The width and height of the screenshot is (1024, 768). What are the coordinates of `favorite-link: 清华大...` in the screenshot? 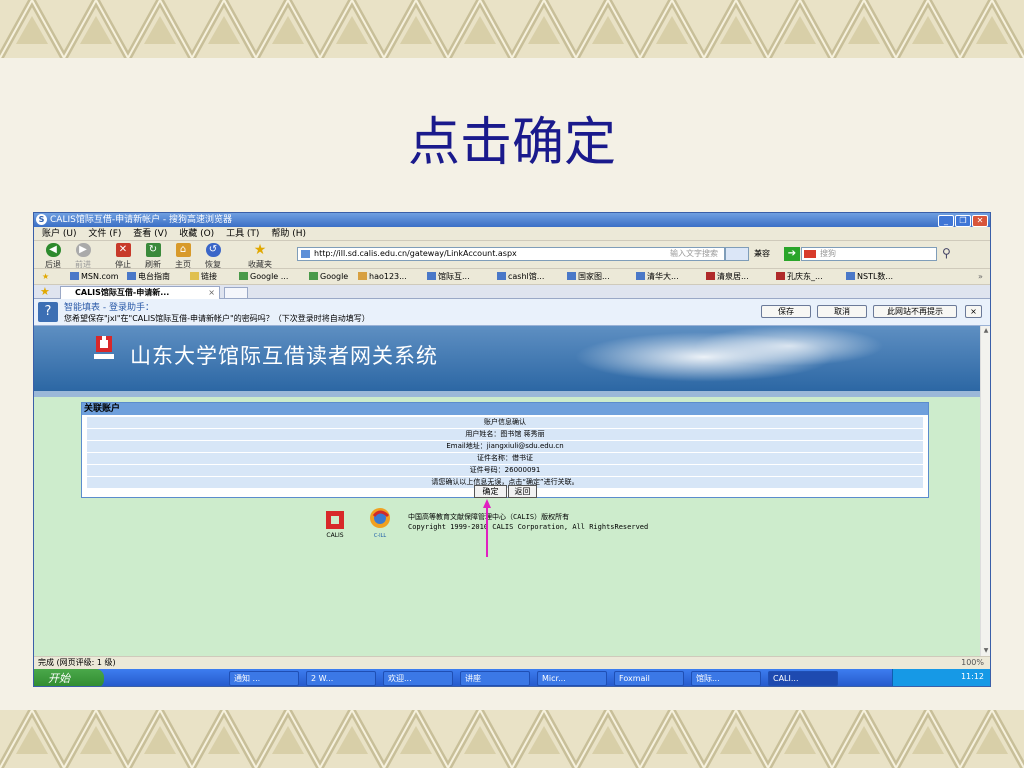 It's located at (657, 277).